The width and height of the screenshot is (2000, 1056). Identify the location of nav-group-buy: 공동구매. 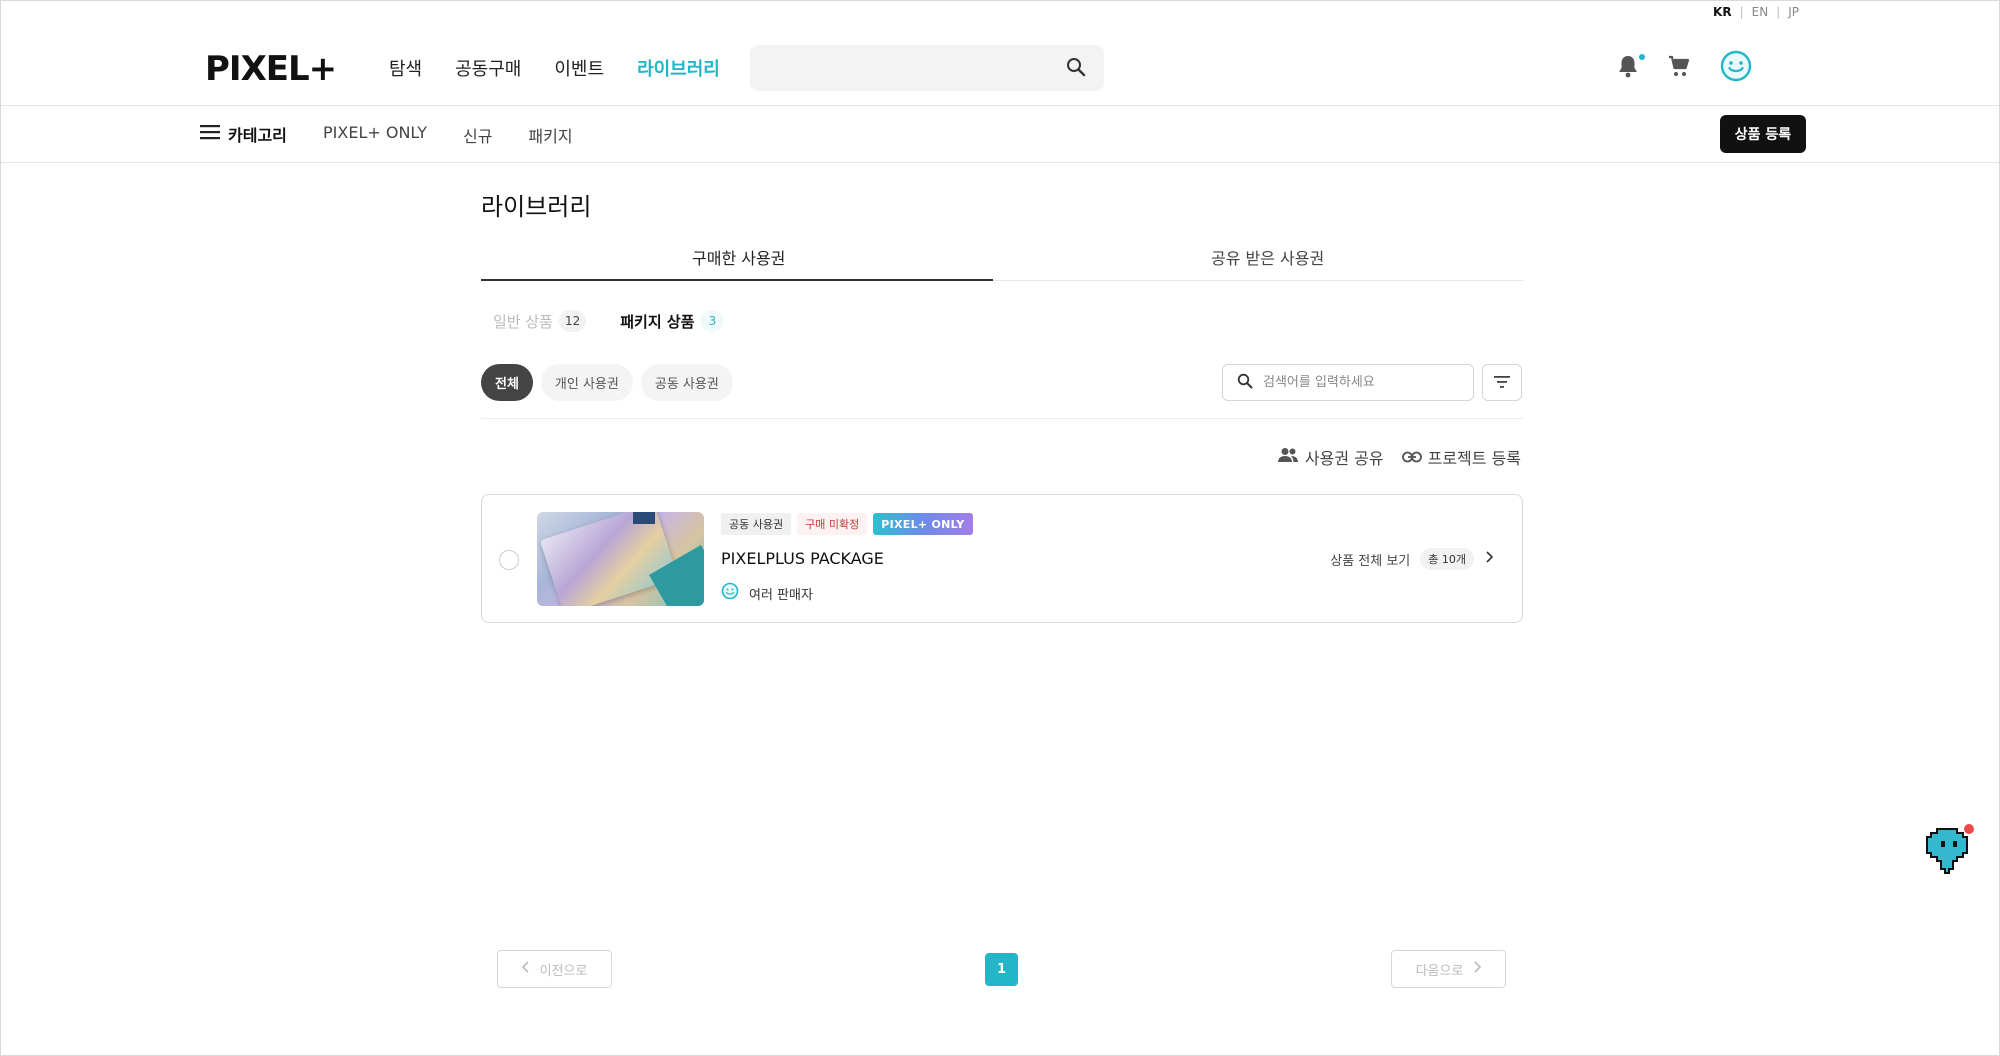
(488, 68).